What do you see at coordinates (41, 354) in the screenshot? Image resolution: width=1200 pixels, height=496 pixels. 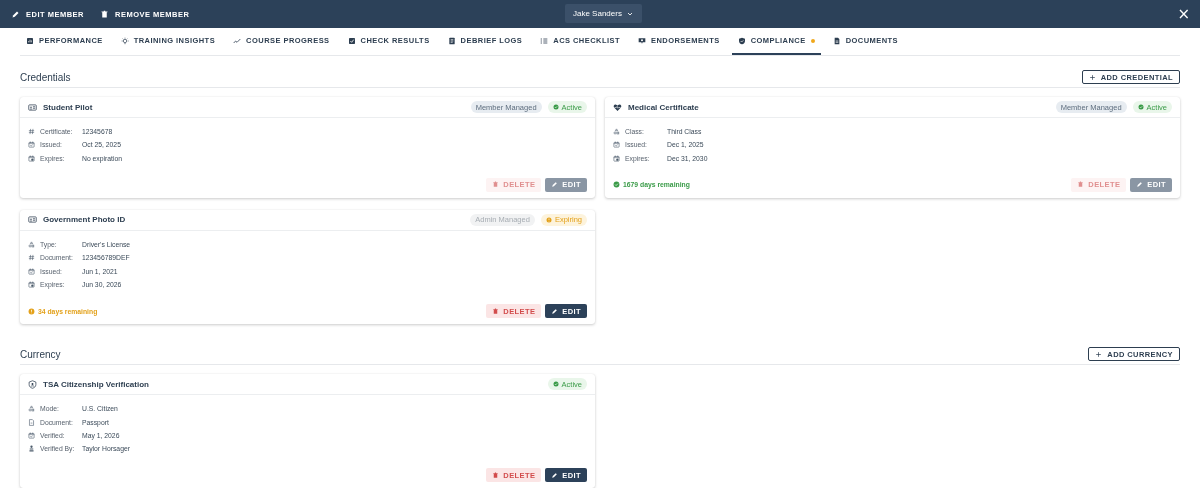 I see `section-heading: Currency` at bounding box center [41, 354].